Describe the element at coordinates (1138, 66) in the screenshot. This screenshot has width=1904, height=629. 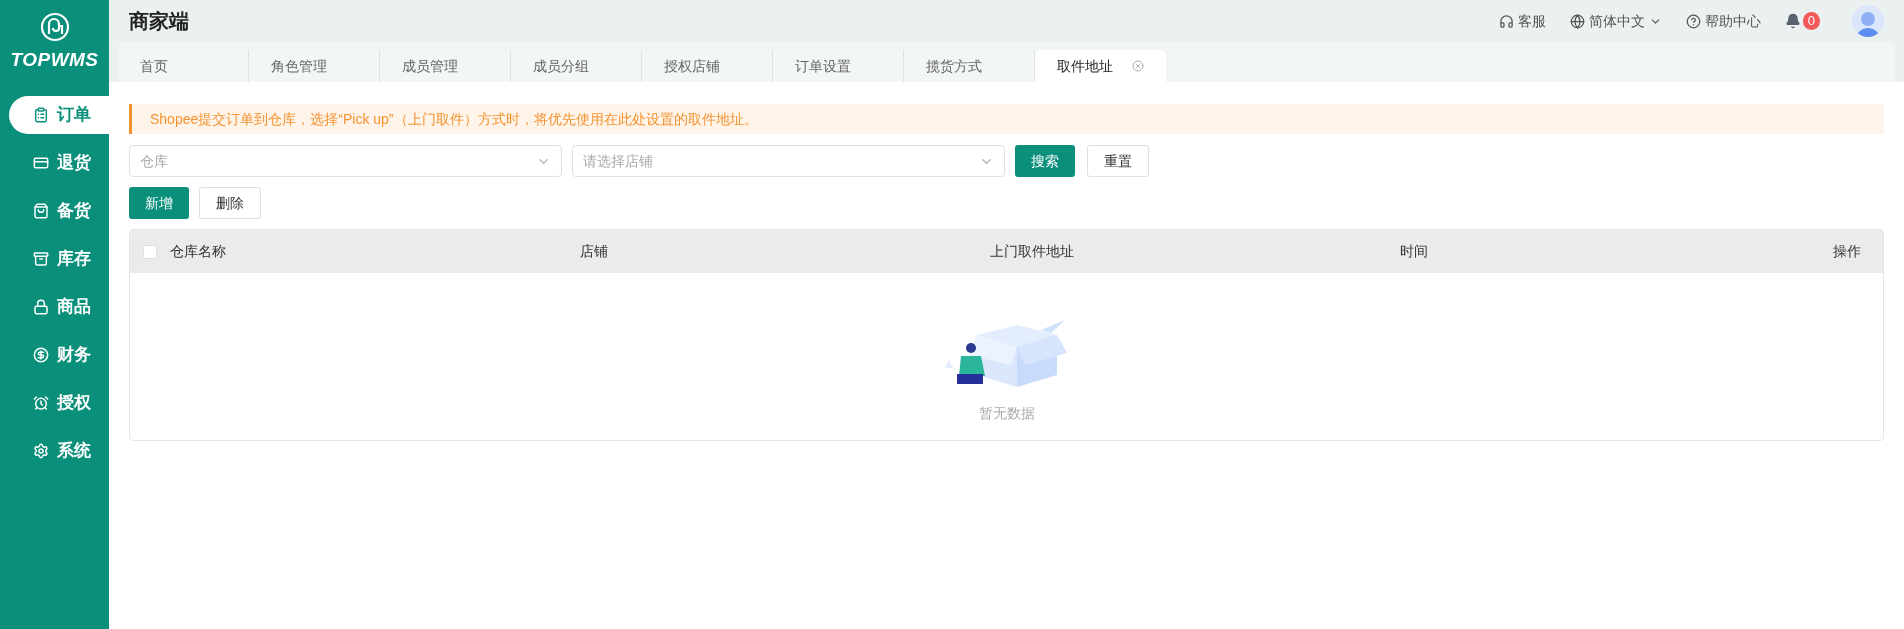
I see `close-icon` at that location.